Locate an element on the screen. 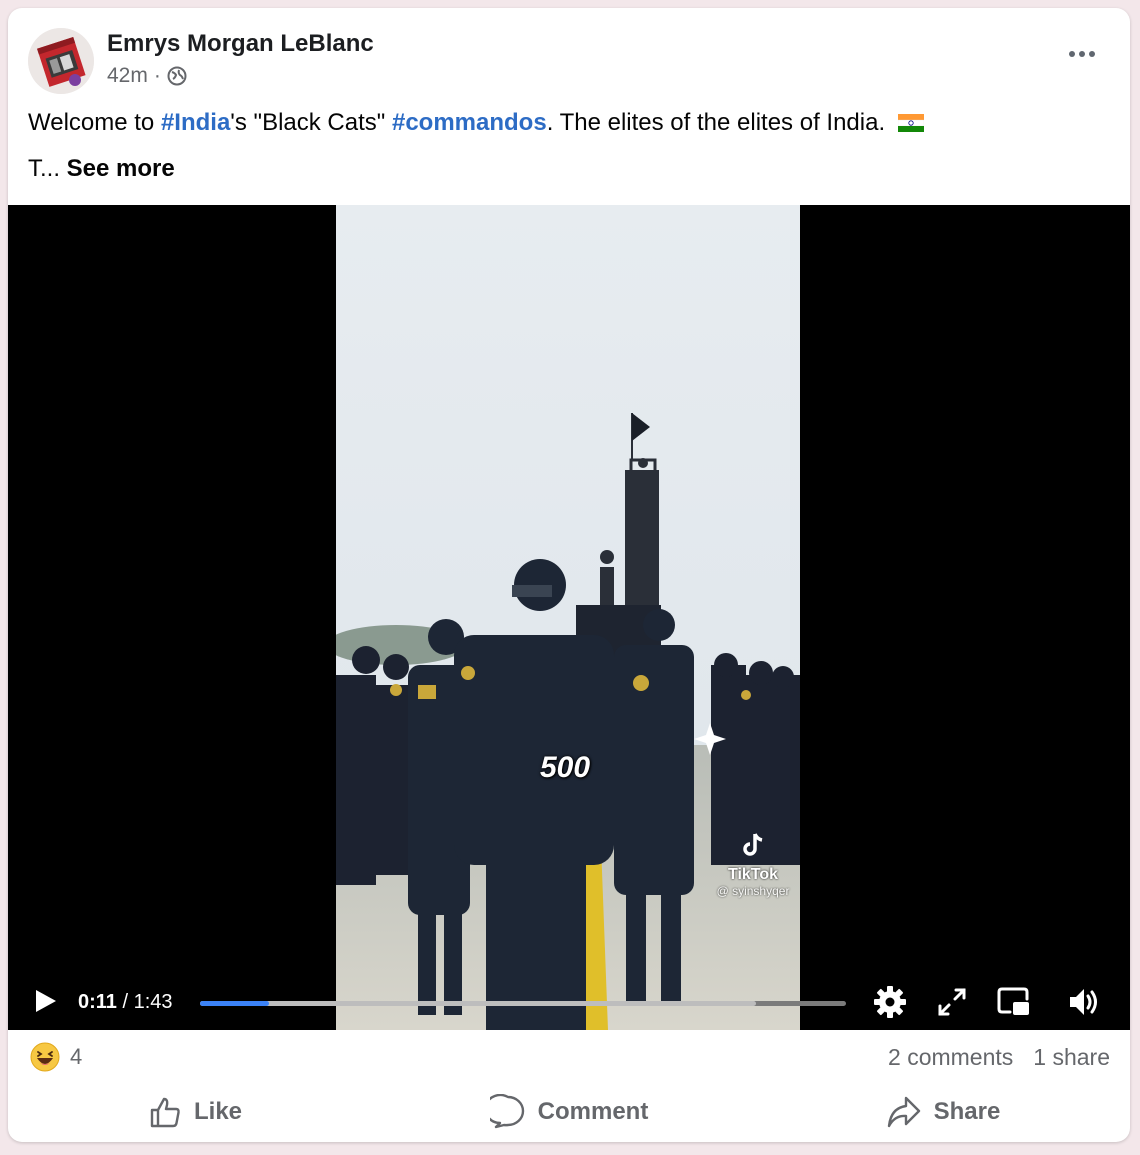 The image size is (1140, 1155). post-text-truncated: T... See more is located at coordinates (101, 169).